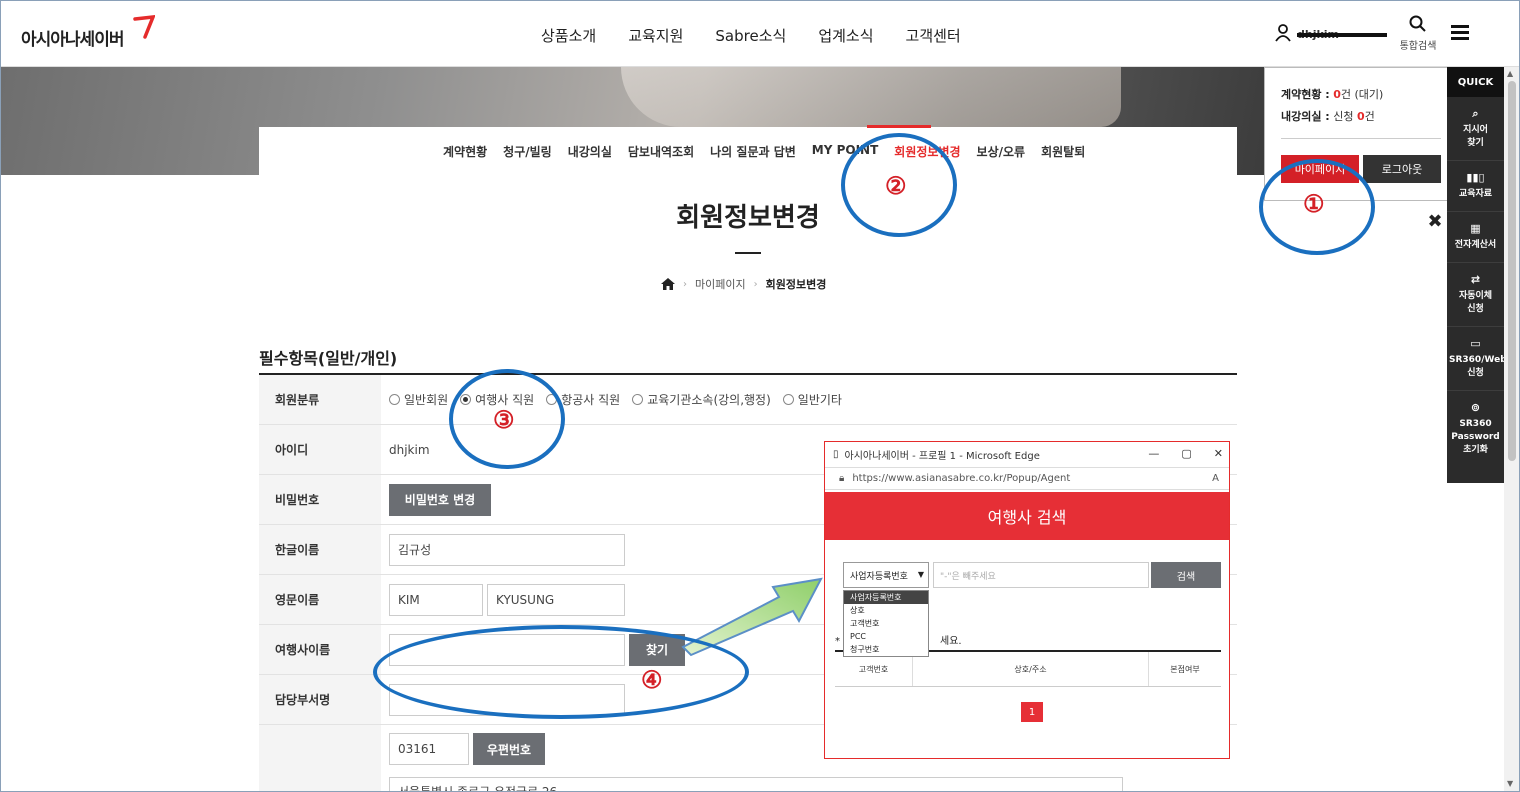  I want to click on quick-sr360-web: ▭ SR360/Web 신청, so click(1477, 359).